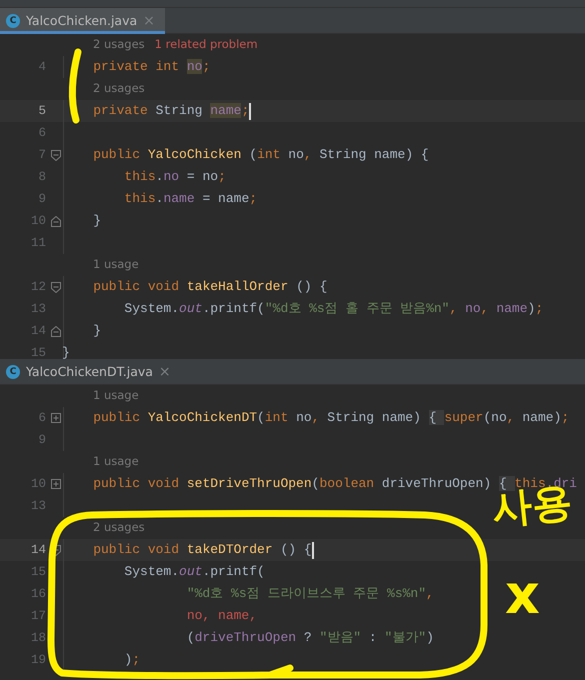 The height and width of the screenshot is (680, 585). What do you see at coordinates (222, 616) in the screenshot?
I see `code-line: no, name,` at bounding box center [222, 616].